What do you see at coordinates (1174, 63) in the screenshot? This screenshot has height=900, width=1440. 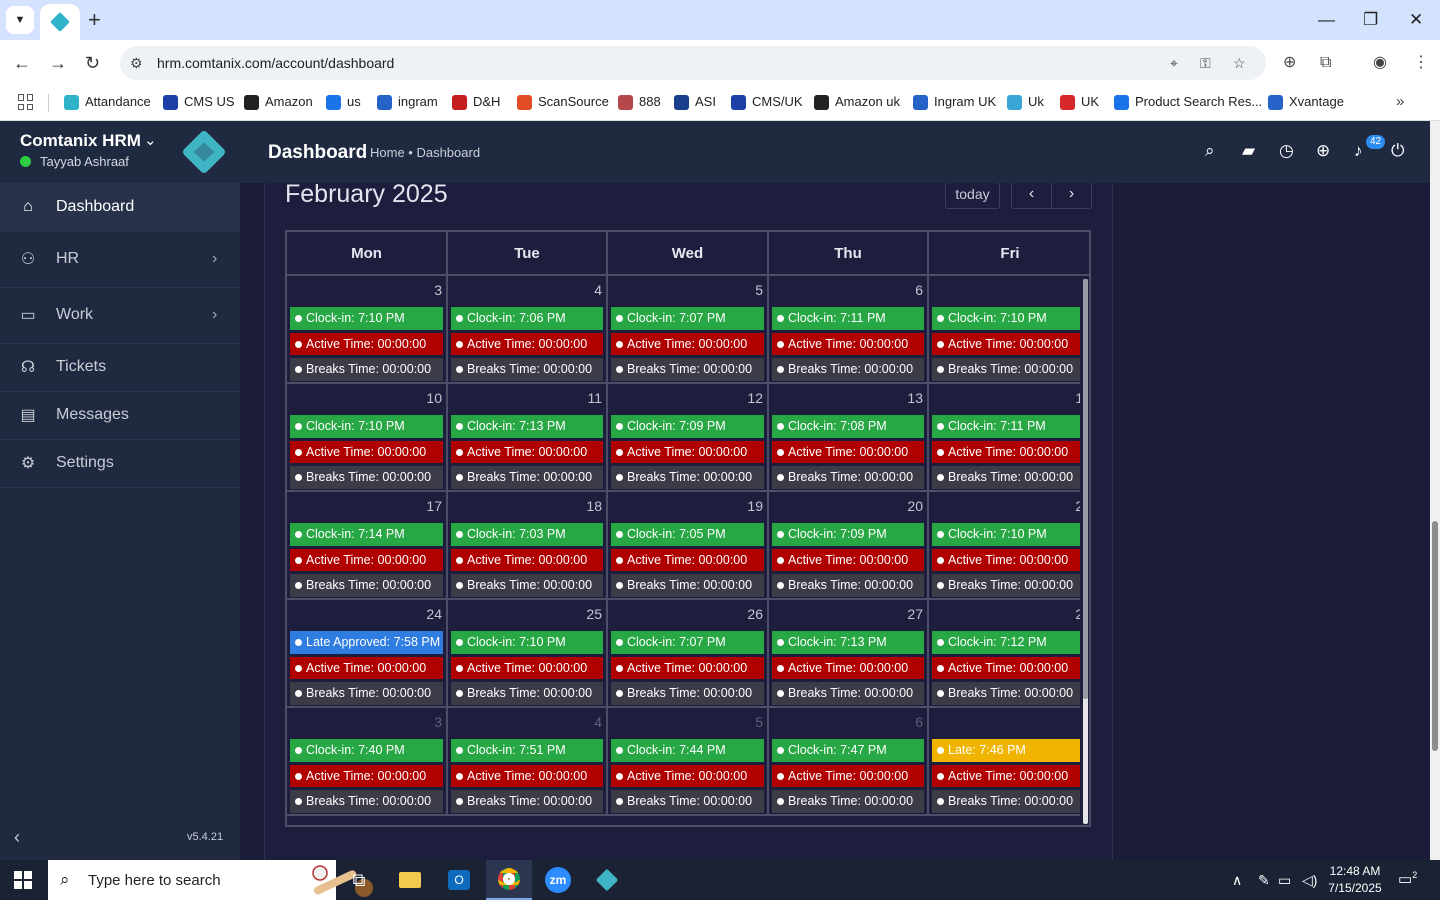 I see `location-icon: ⌖` at bounding box center [1174, 63].